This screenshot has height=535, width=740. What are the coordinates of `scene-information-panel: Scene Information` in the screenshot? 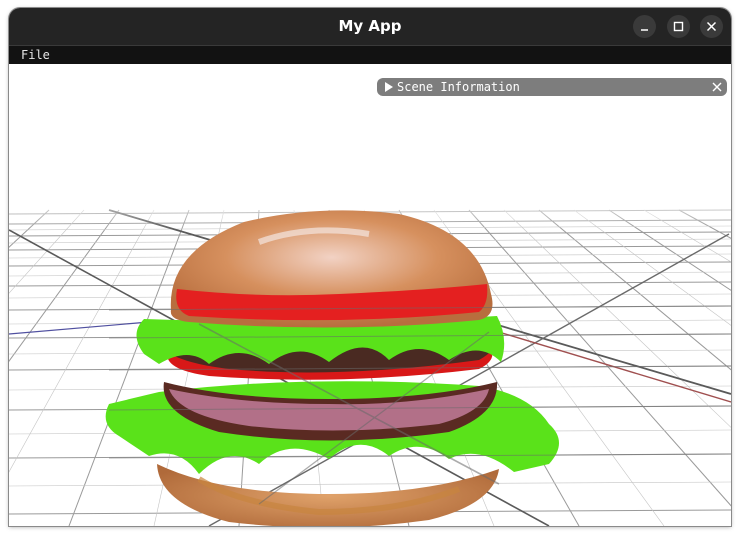 It's located at (552, 87).